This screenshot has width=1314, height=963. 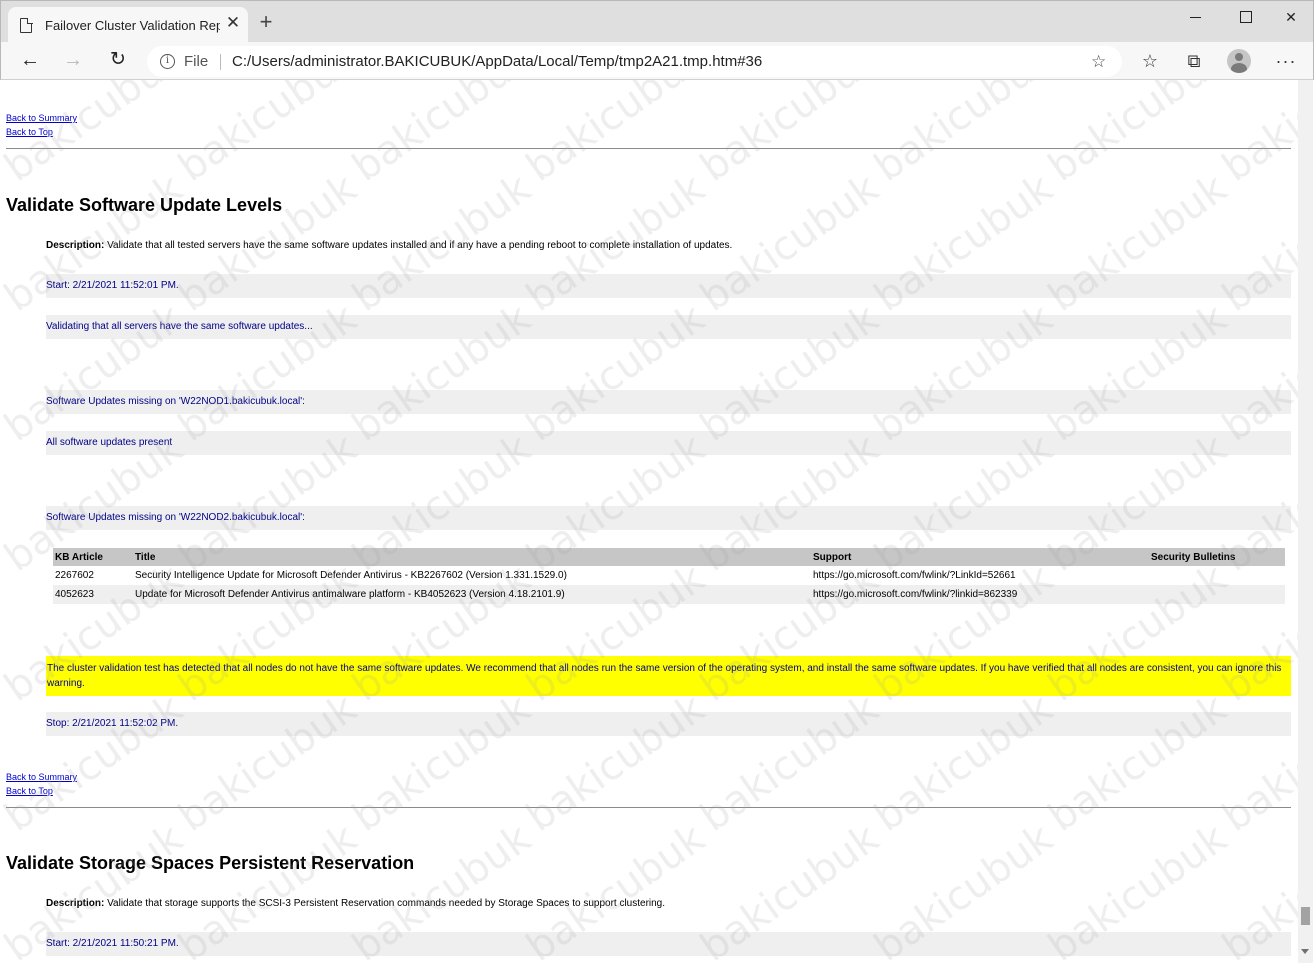 I want to click on col-kb-article: KB Article, so click(x=93, y=557).